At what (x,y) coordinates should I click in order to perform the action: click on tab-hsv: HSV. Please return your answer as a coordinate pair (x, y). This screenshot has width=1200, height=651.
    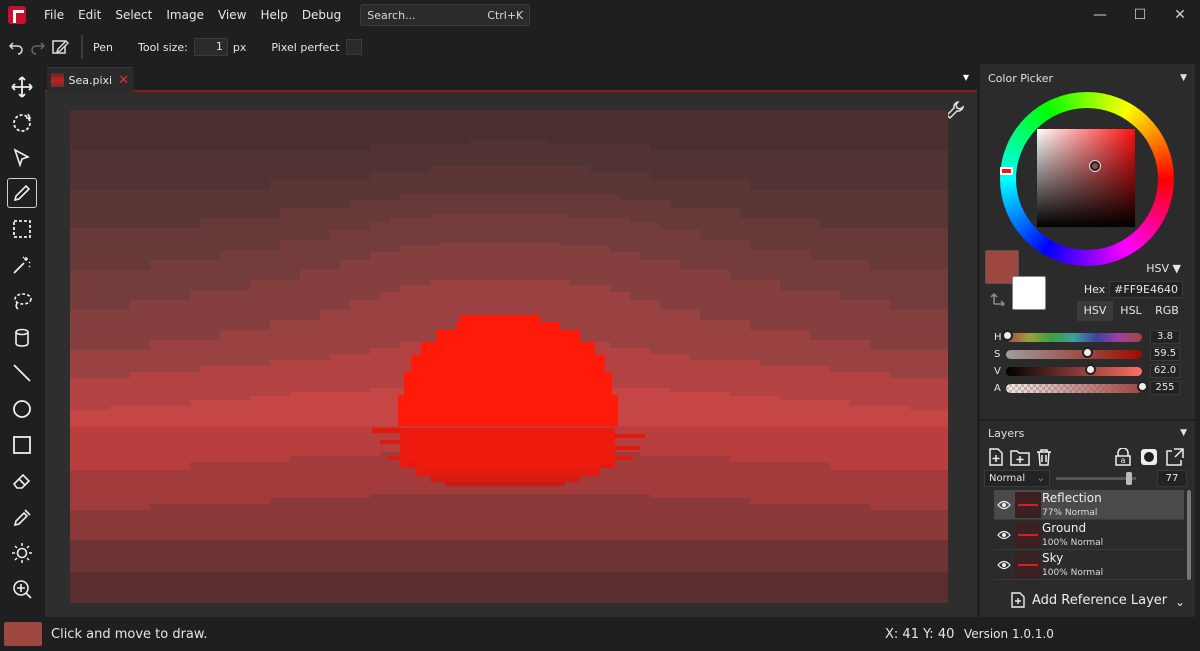
    Looking at the image, I should click on (1095, 311).